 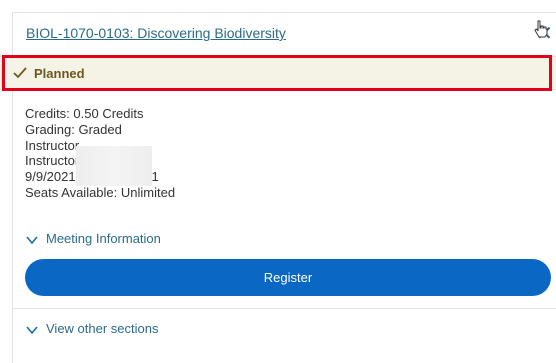 What do you see at coordinates (59, 73) in the screenshot?
I see `status-label: Planned` at bounding box center [59, 73].